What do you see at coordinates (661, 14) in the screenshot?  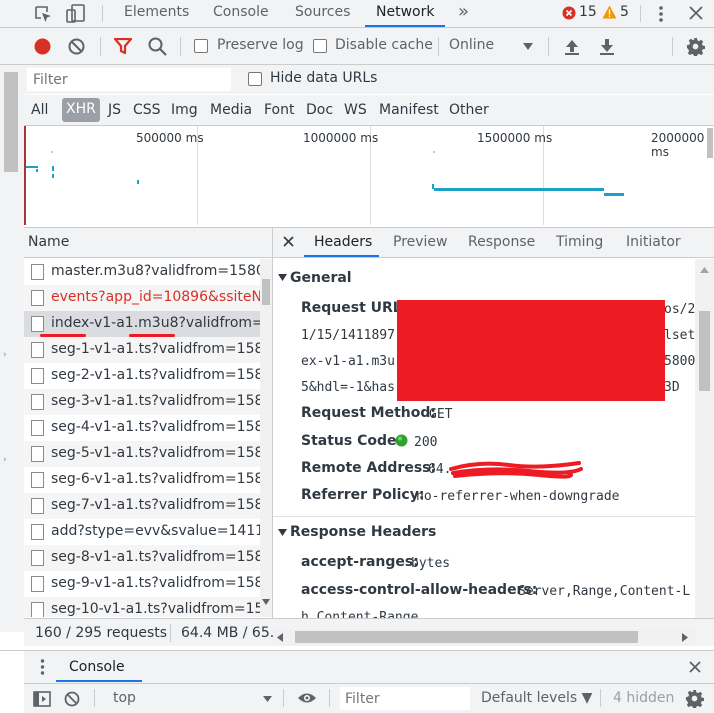 I see `kebab-menu-icon` at bounding box center [661, 14].